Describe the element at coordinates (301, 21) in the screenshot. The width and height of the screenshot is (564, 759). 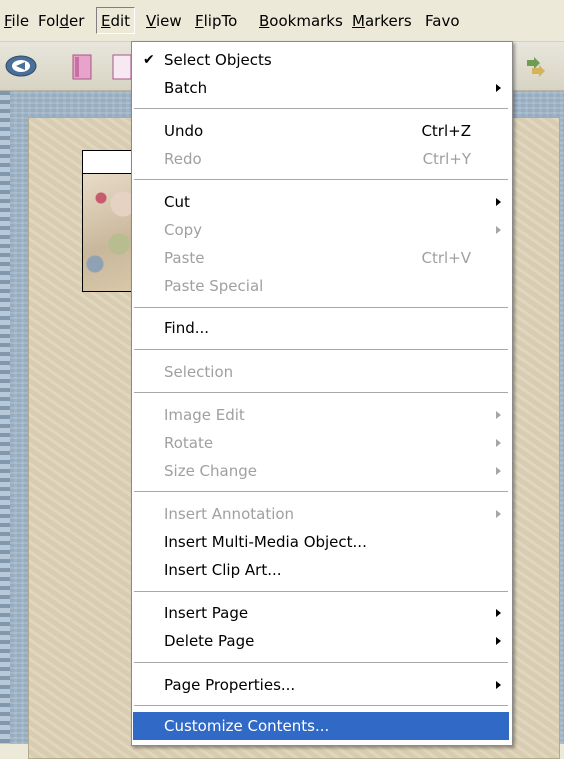
I see `menu-bookmarks: Bookmarks` at that location.